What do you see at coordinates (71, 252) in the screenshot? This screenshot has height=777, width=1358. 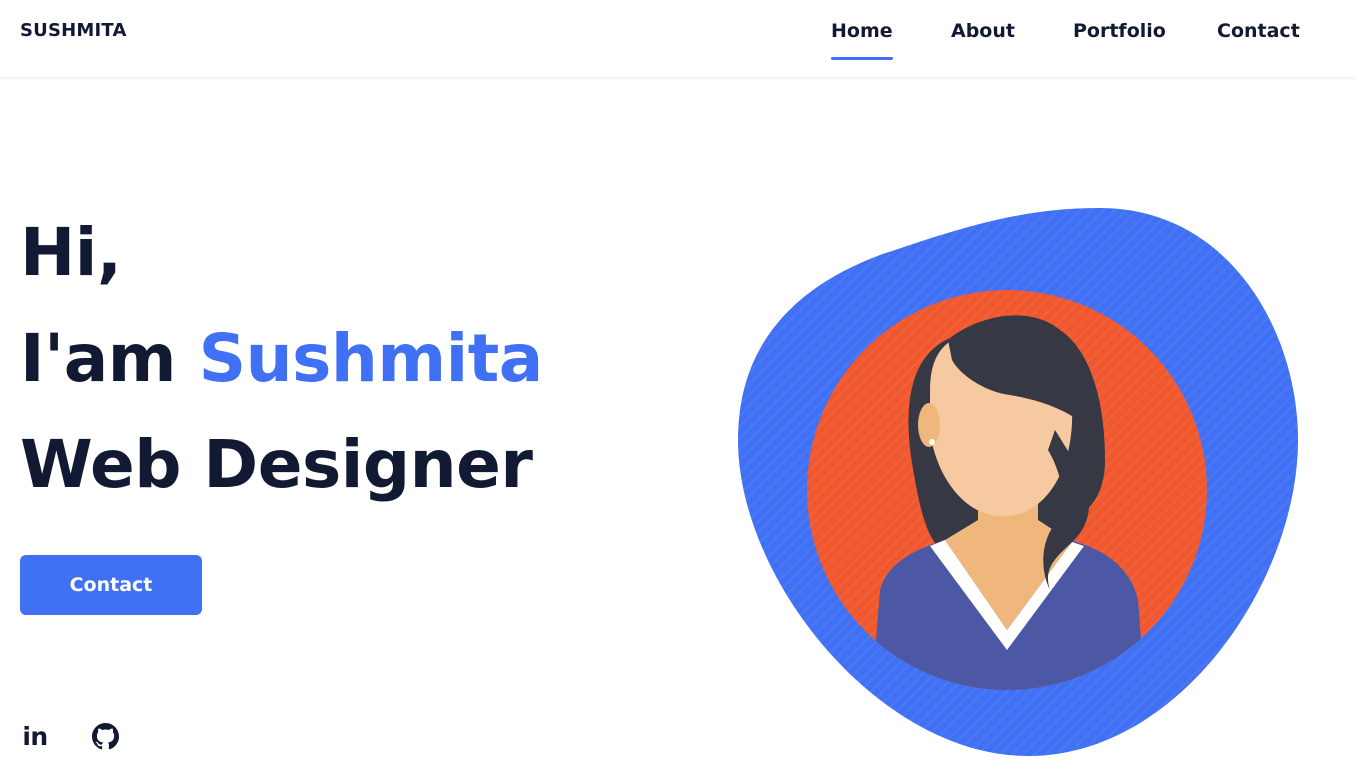 I see `greeting-line: Hi,` at bounding box center [71, 252].